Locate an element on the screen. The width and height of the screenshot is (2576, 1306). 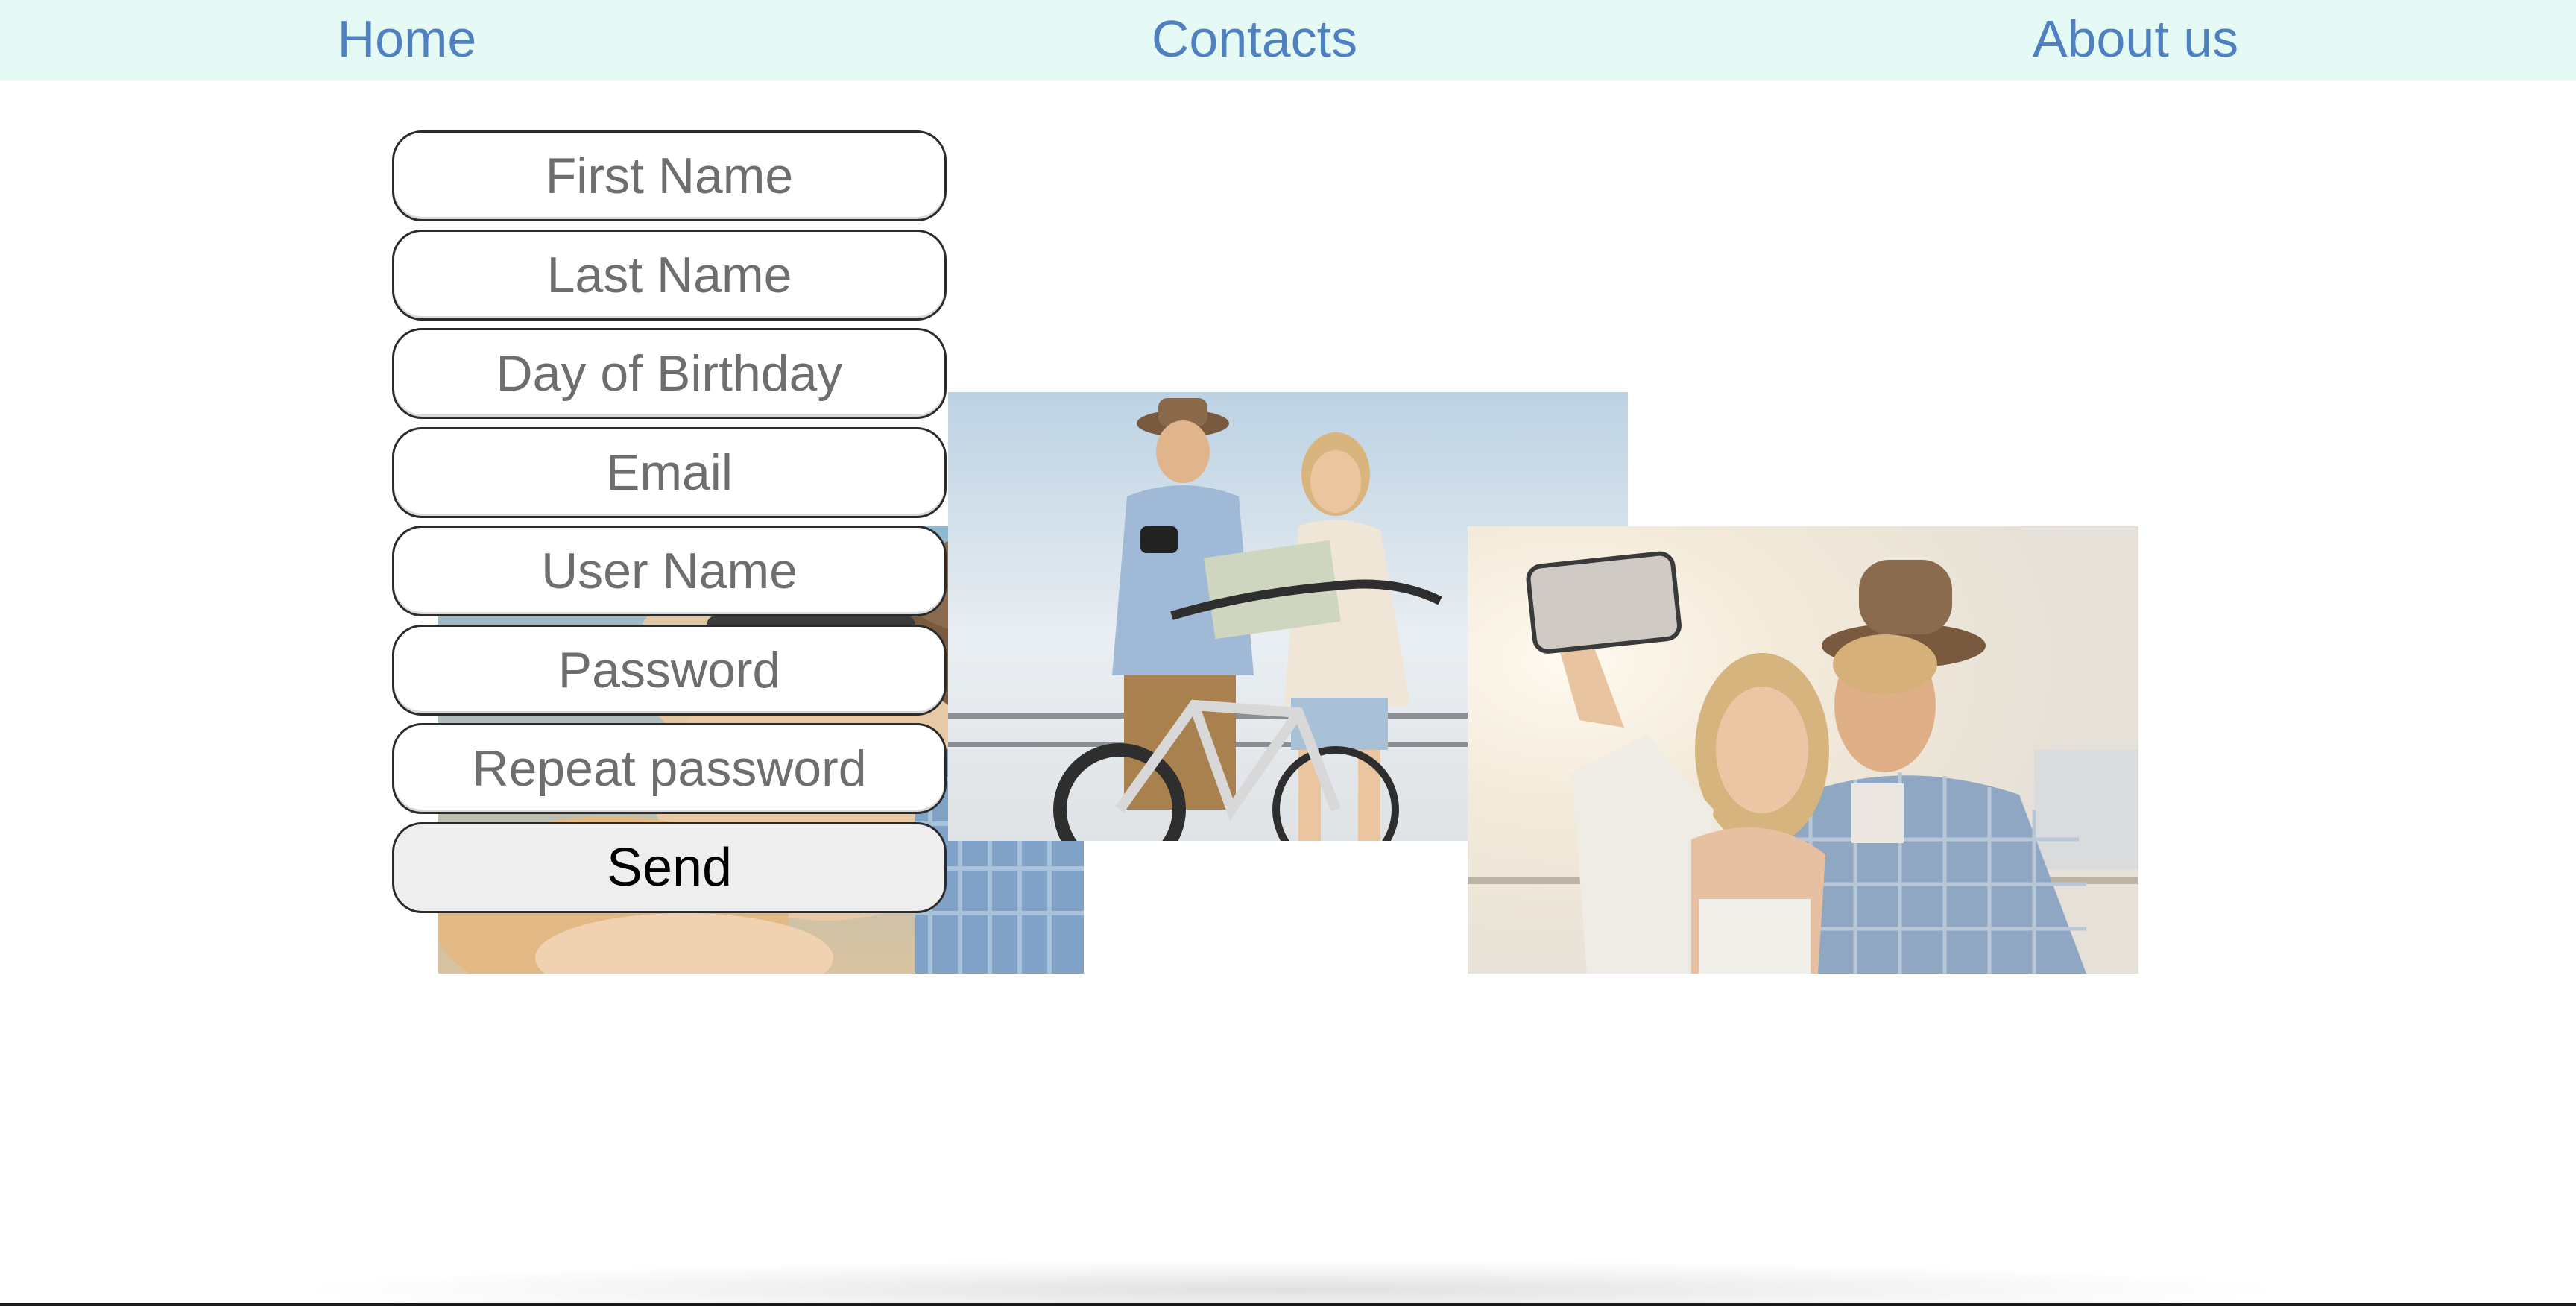
send-button: Send is located at coordinates (669, 867).